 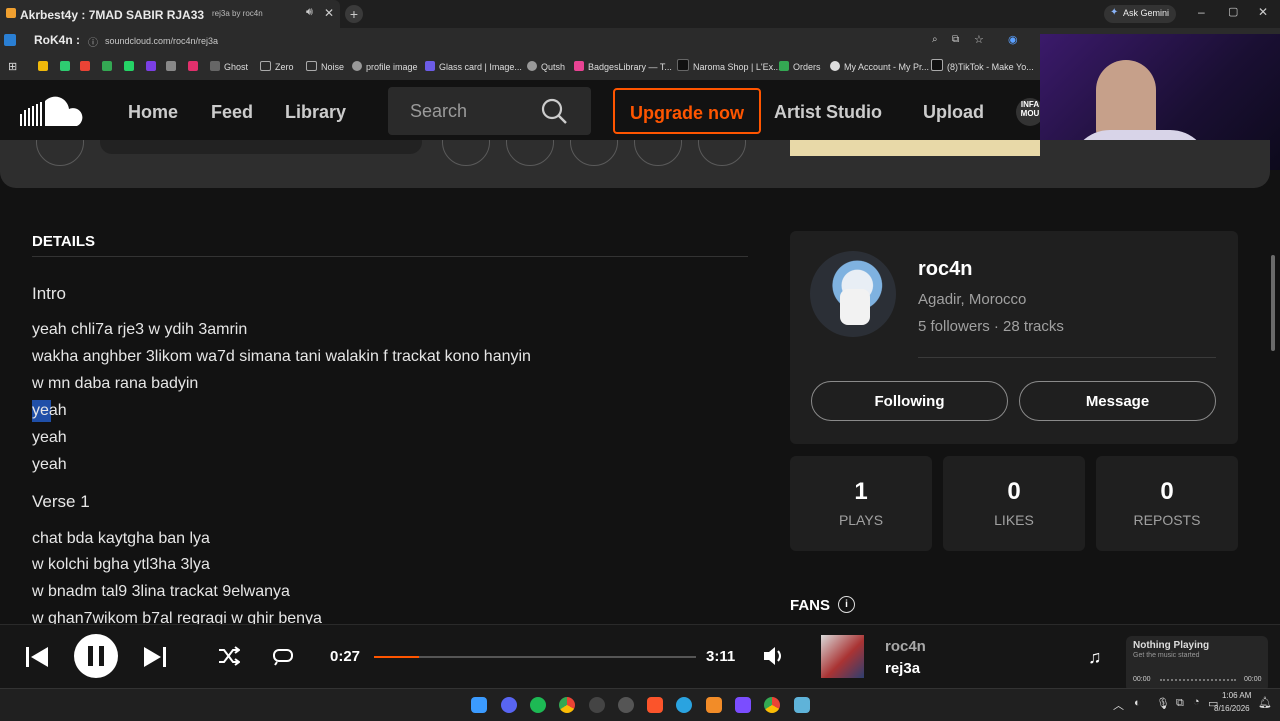 I want to click on shuffle-icon, so click(x=229, y=656).